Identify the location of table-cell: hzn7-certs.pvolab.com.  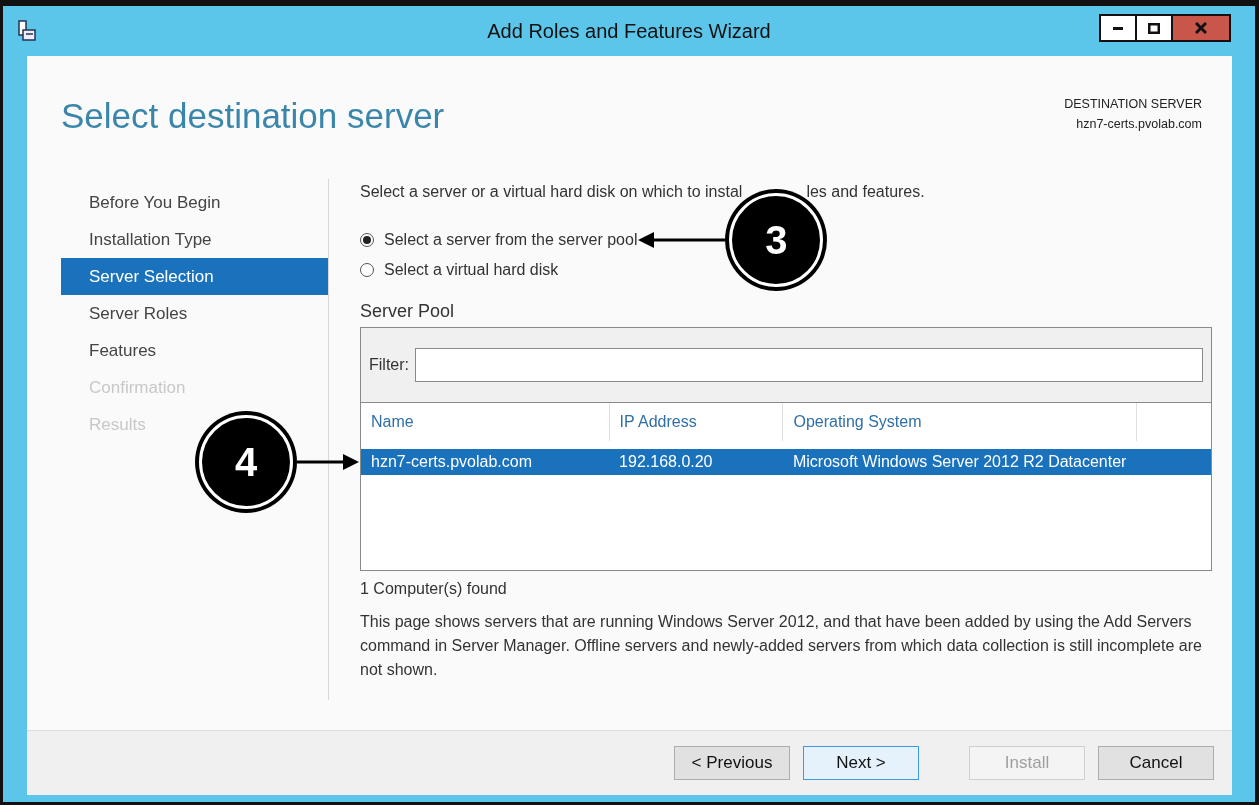
(485, 462).